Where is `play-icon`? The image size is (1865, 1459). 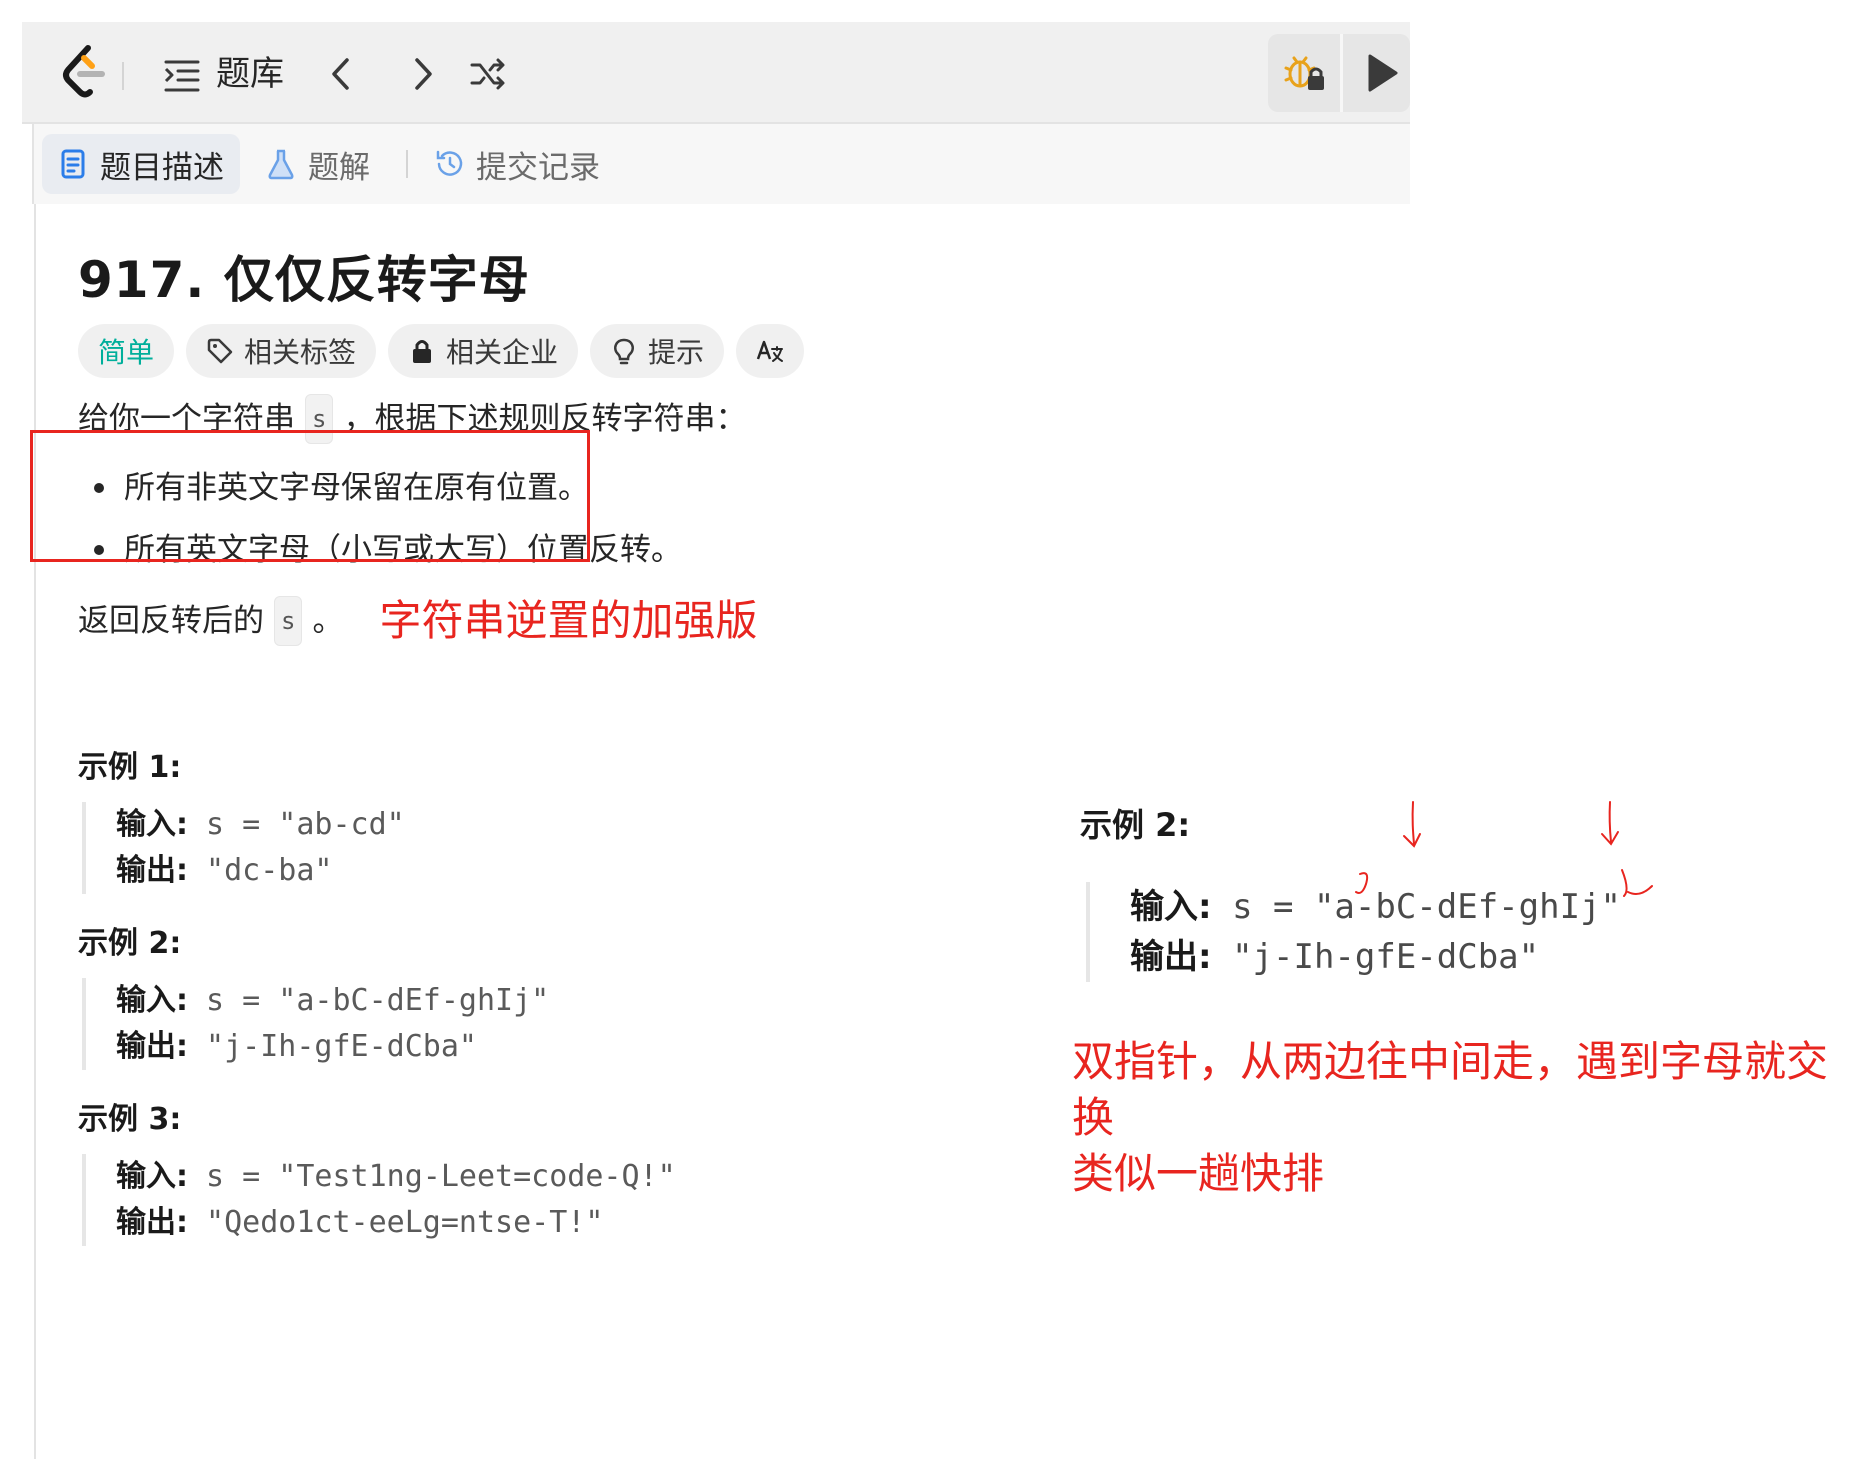
play-icon is located at coordinates (1382, 73).